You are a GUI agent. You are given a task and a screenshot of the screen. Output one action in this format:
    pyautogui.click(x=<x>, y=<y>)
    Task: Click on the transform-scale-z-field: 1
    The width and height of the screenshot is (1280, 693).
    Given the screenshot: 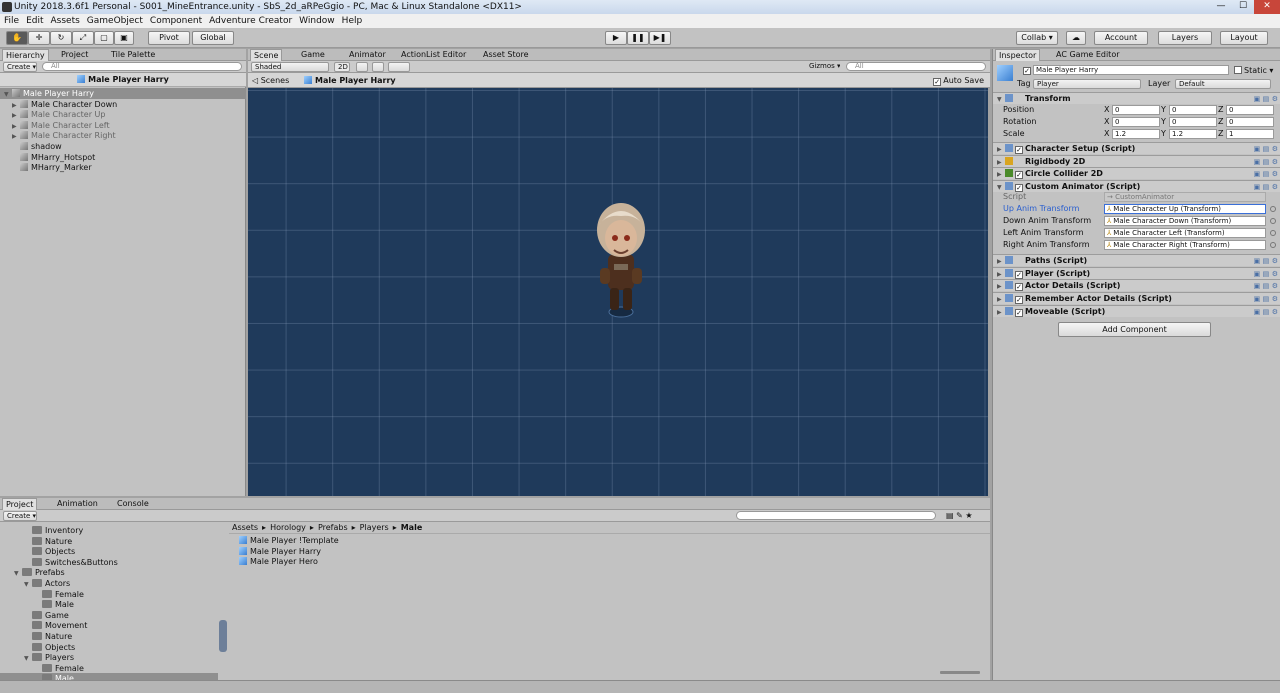 What is the action you would take?
    pyautogui.click(x=1250, y=134)
    